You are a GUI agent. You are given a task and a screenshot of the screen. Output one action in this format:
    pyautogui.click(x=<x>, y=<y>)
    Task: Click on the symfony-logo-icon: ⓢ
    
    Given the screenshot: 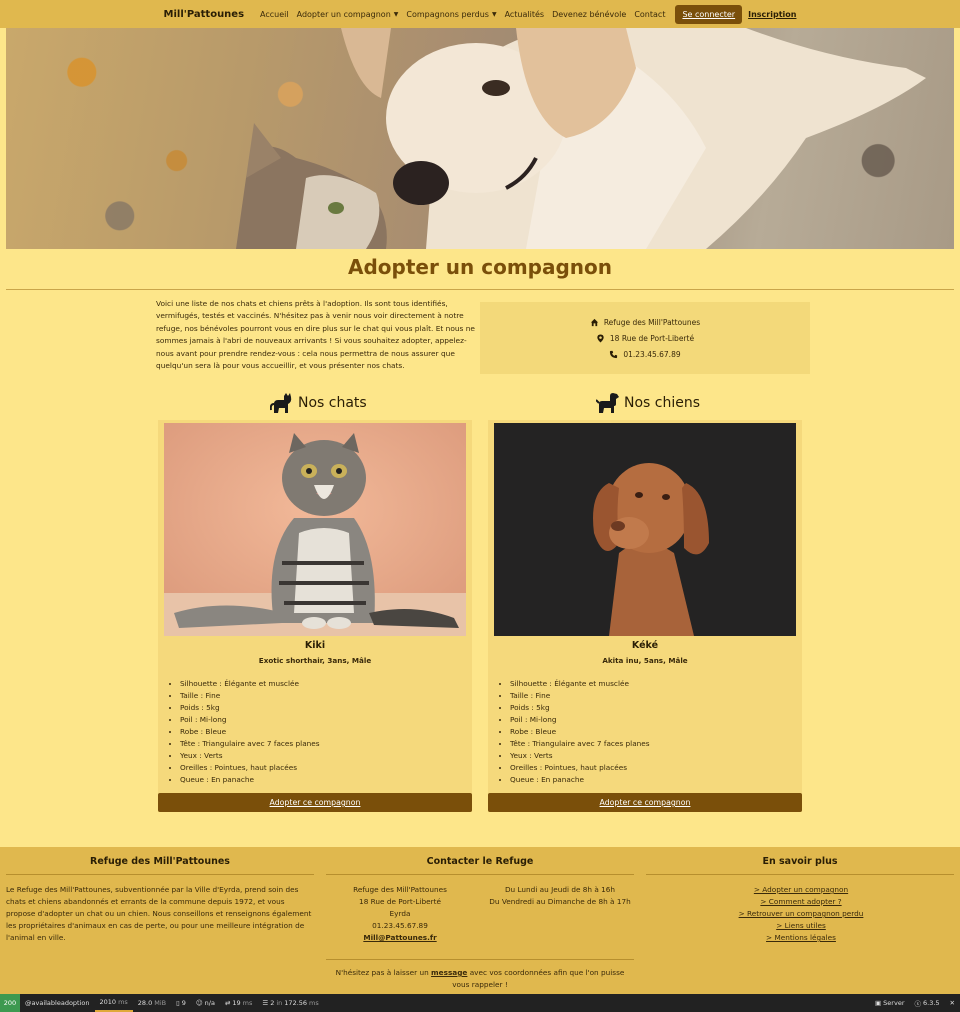 What is the action you would take?
    pyautogui.click(x=918, y=1004)
    